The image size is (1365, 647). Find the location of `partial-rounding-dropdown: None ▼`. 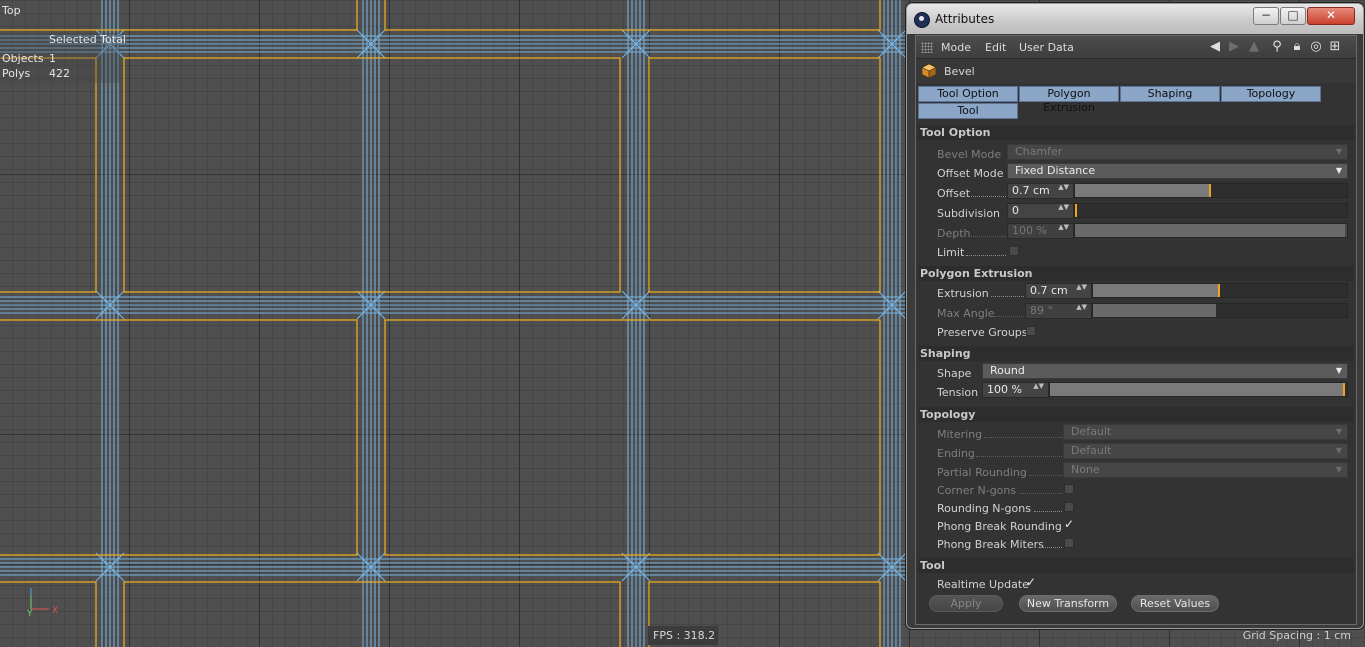

partial-rounding-dropdown: None ▼ is located at coordinates (1205, 470).